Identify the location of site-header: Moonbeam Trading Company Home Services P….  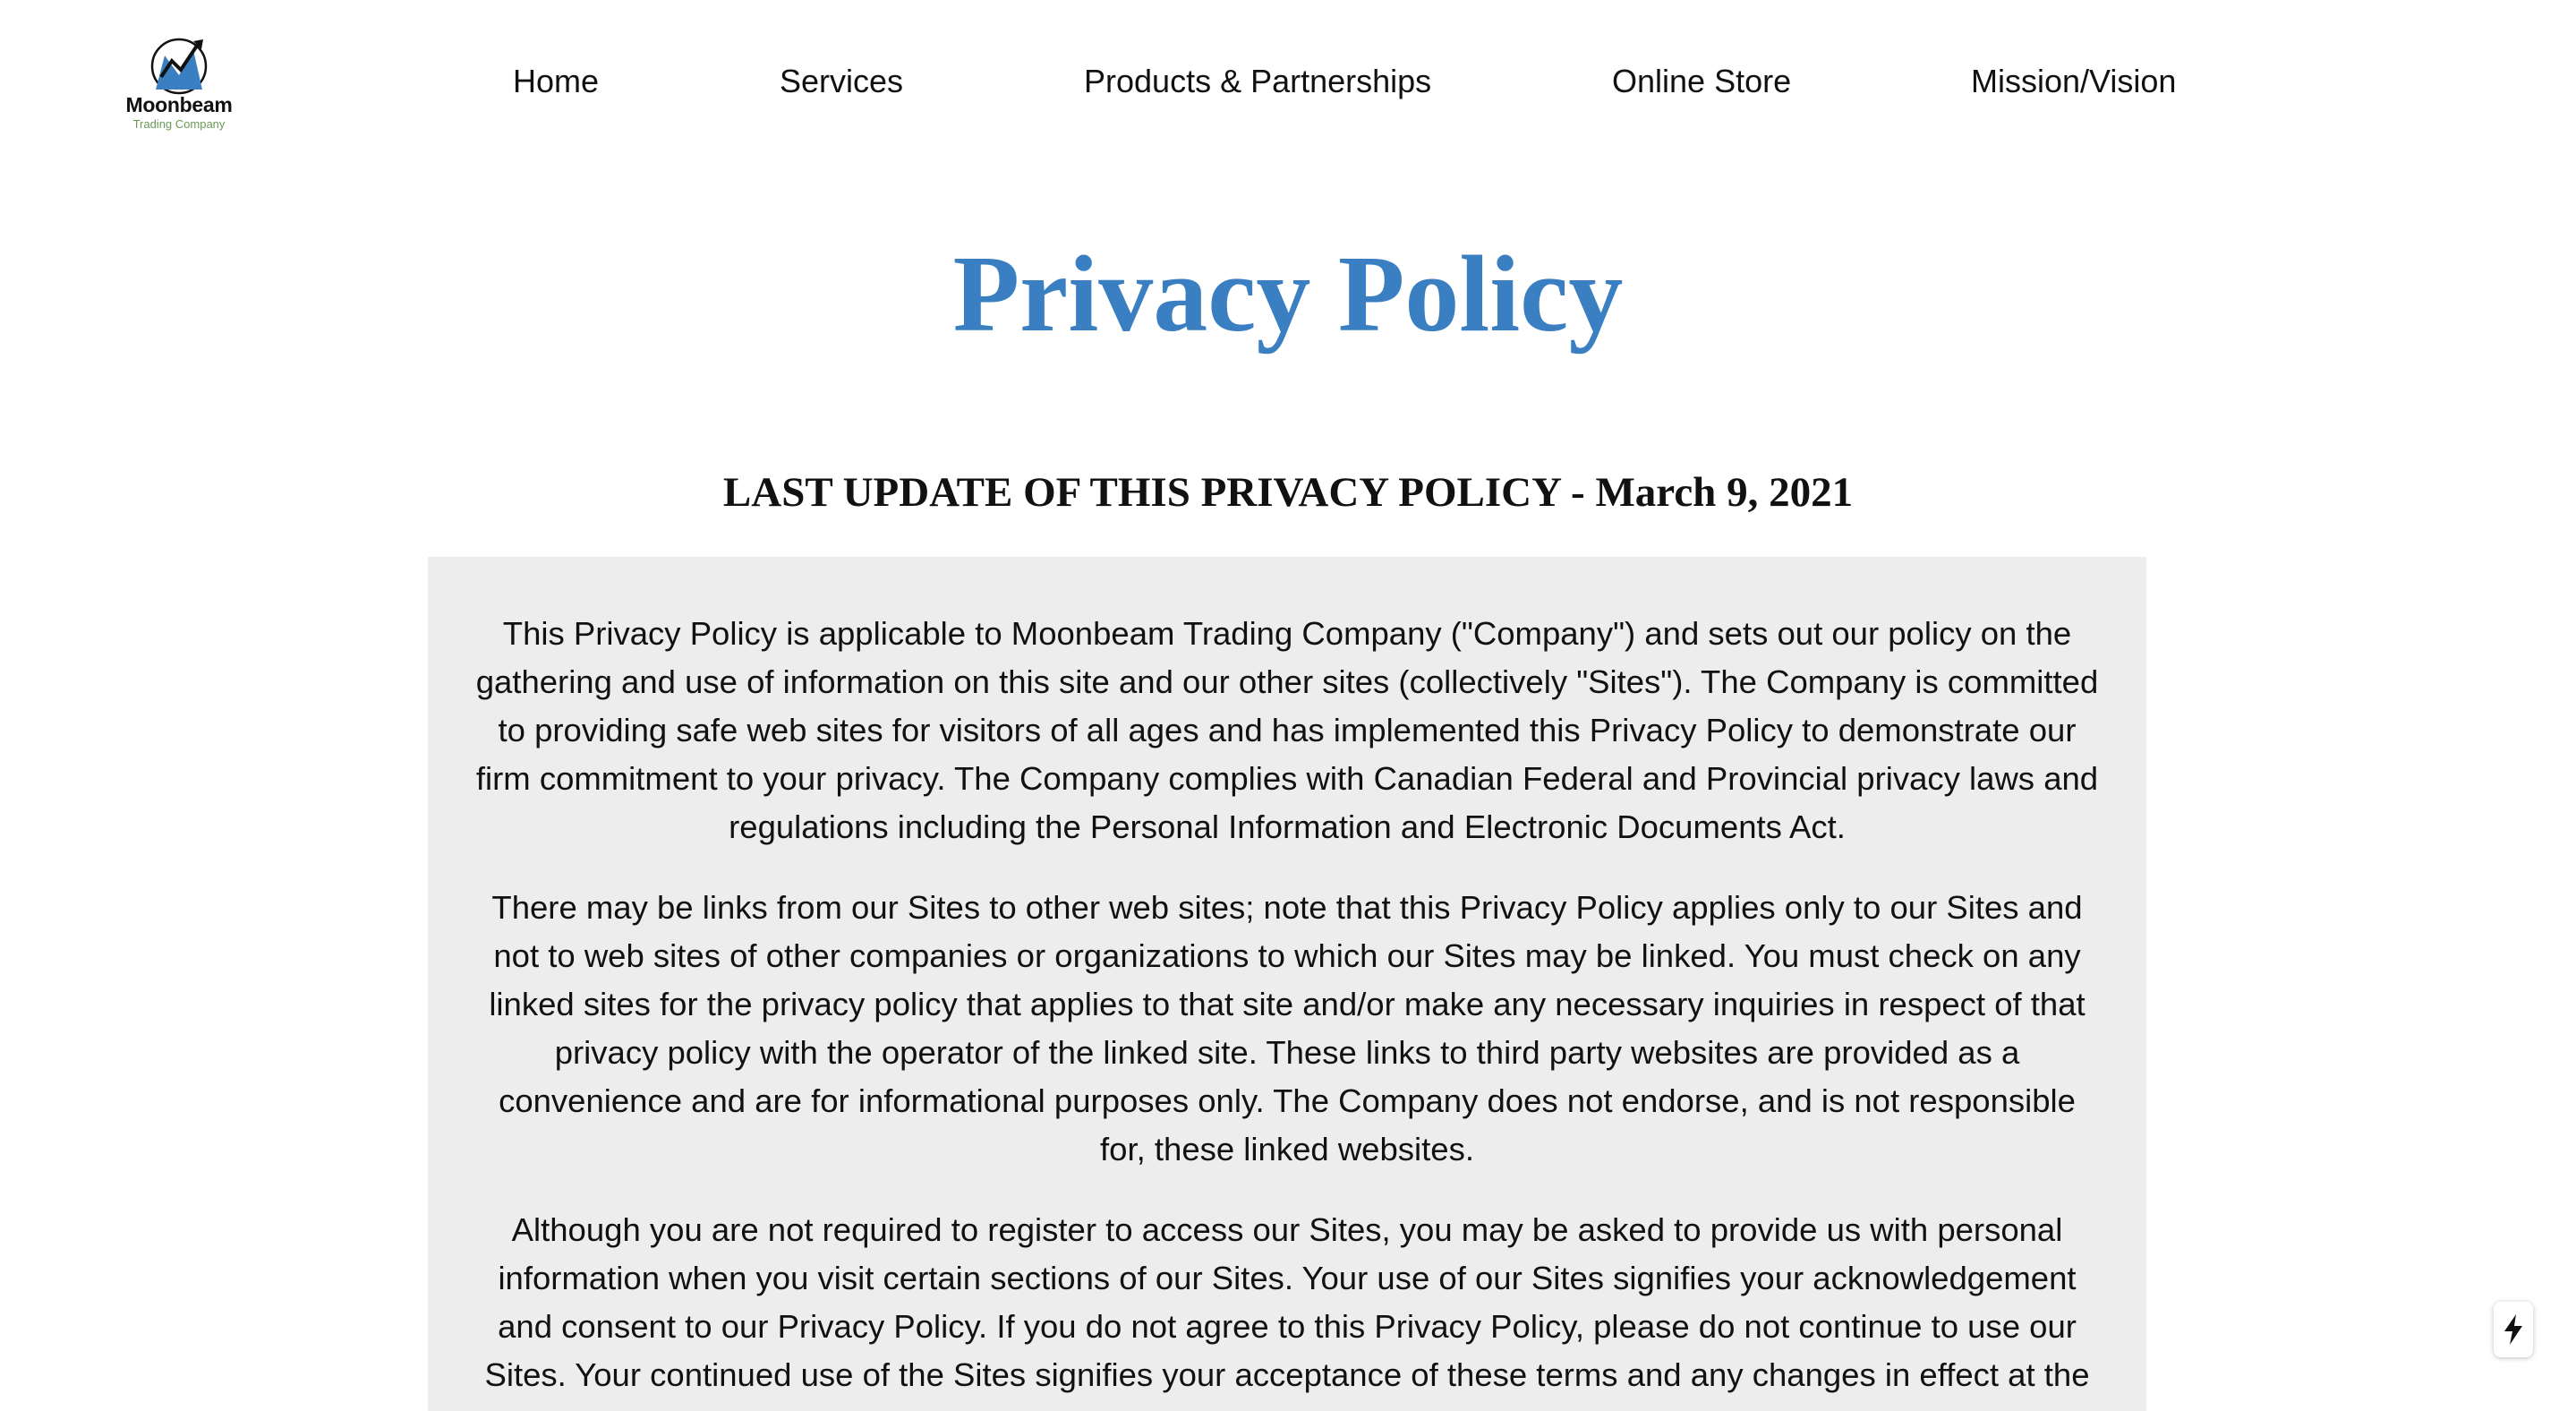
(1288, 83).